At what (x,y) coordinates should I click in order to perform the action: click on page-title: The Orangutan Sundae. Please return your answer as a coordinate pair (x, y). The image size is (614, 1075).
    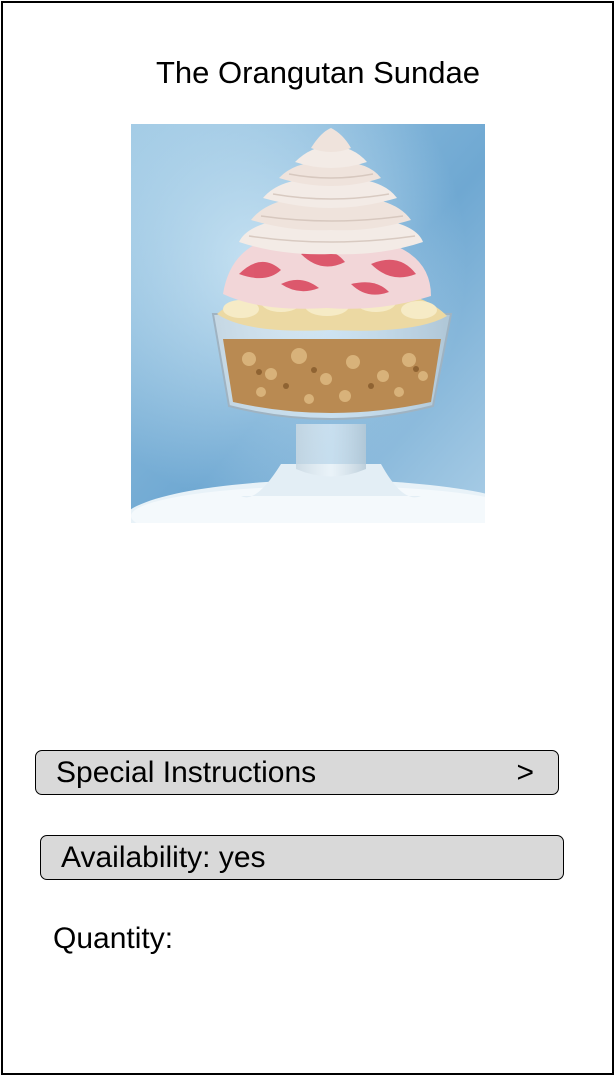
    Looking at the image, I should click on (318, 72).